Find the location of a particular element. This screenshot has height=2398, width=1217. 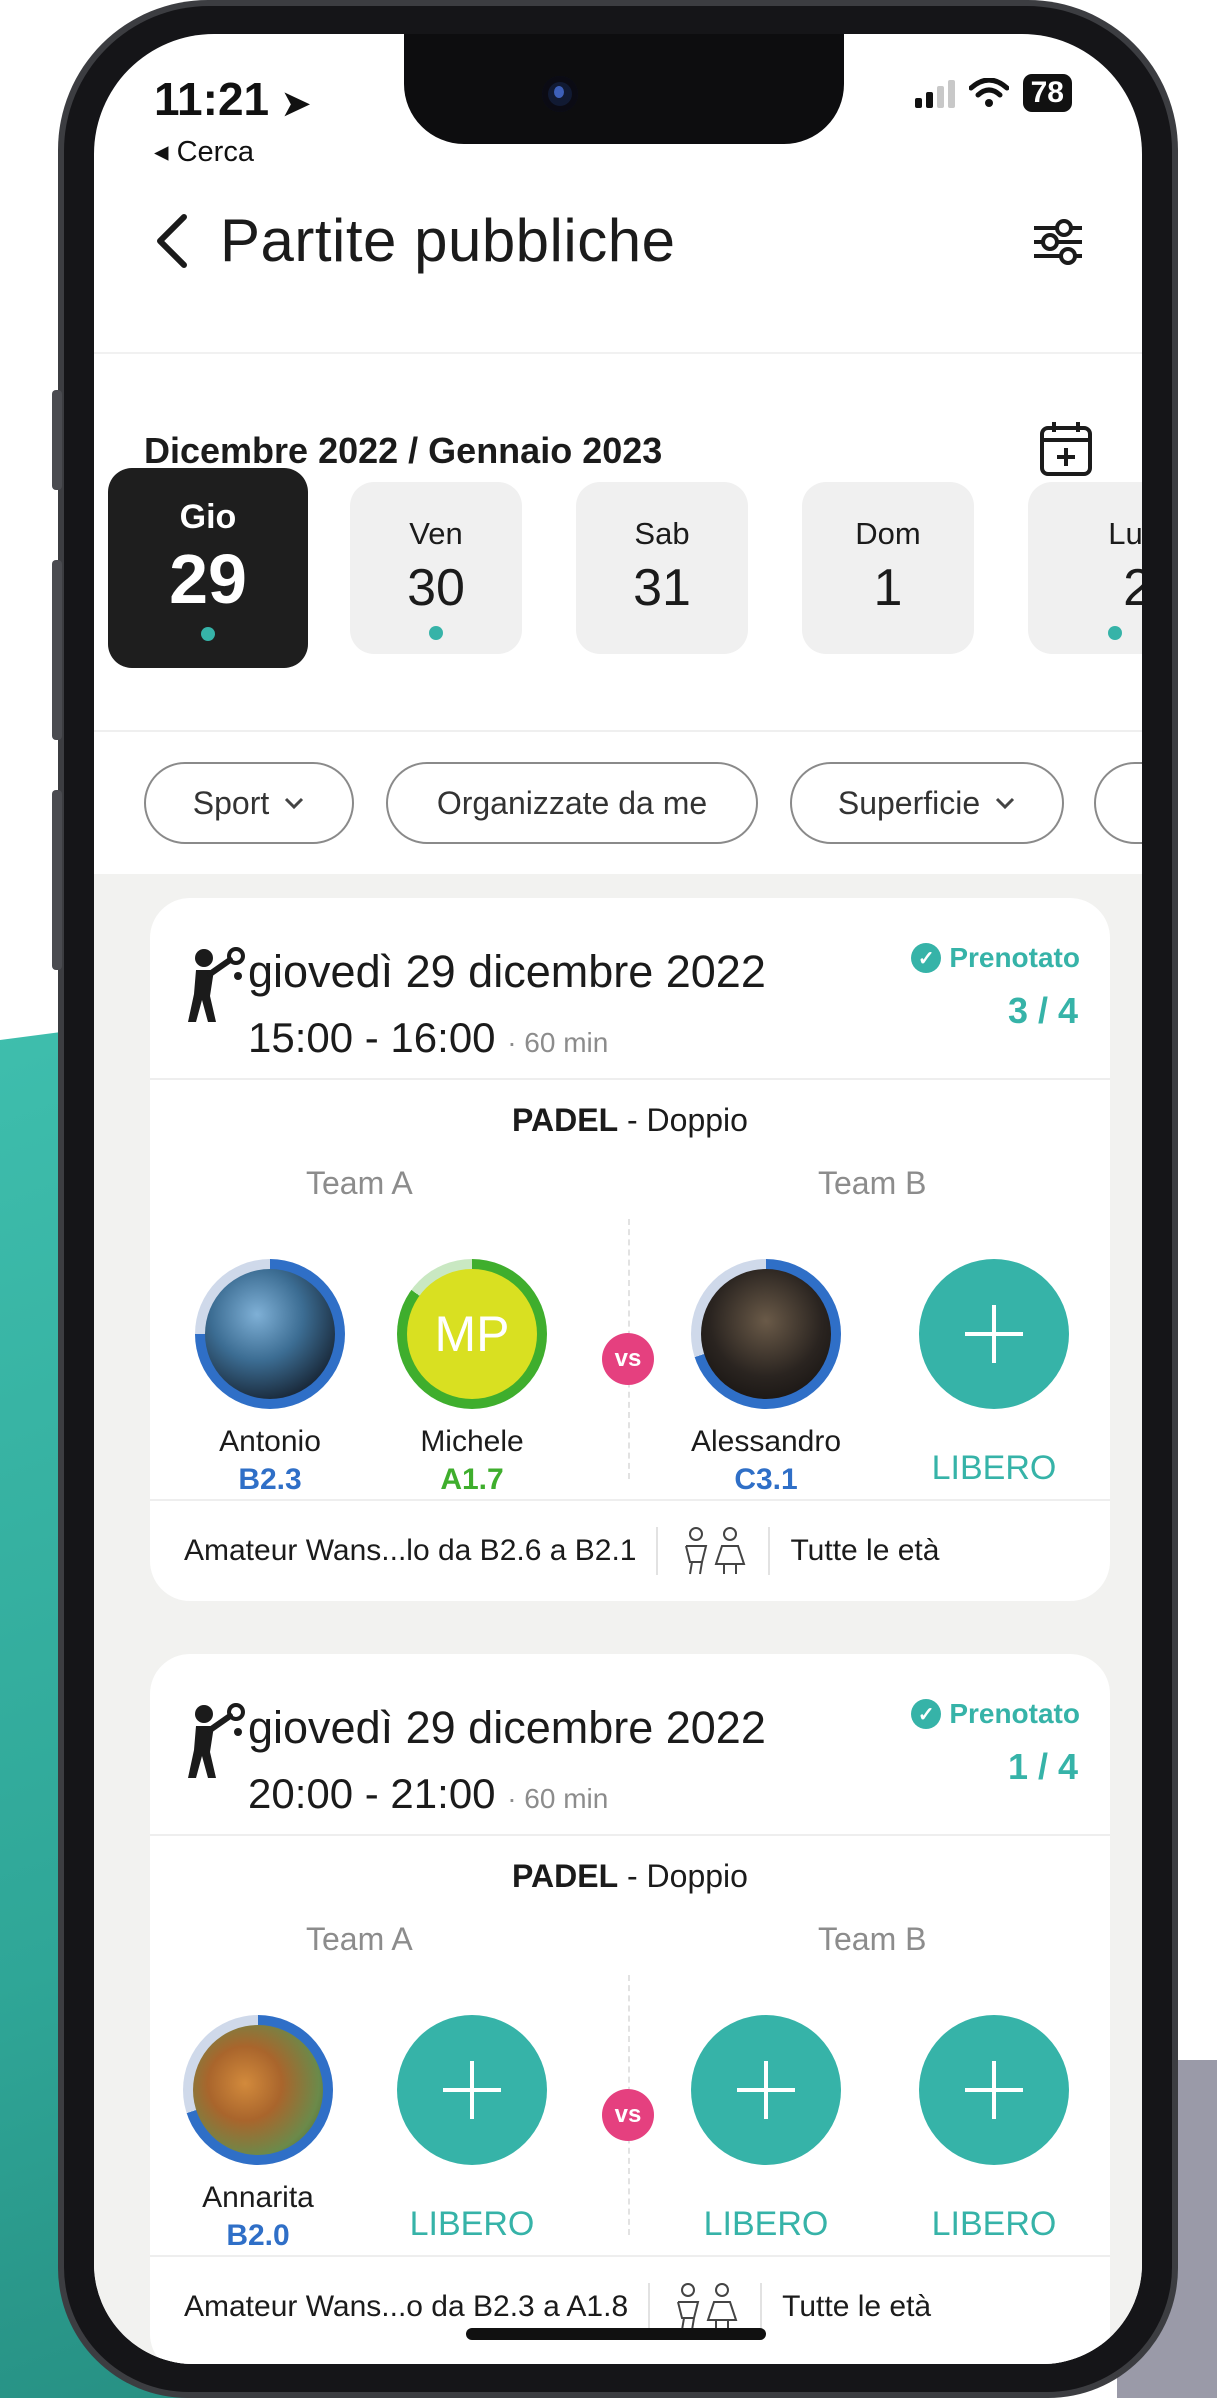

day-name: Ven is located at coordinates (436, 533).